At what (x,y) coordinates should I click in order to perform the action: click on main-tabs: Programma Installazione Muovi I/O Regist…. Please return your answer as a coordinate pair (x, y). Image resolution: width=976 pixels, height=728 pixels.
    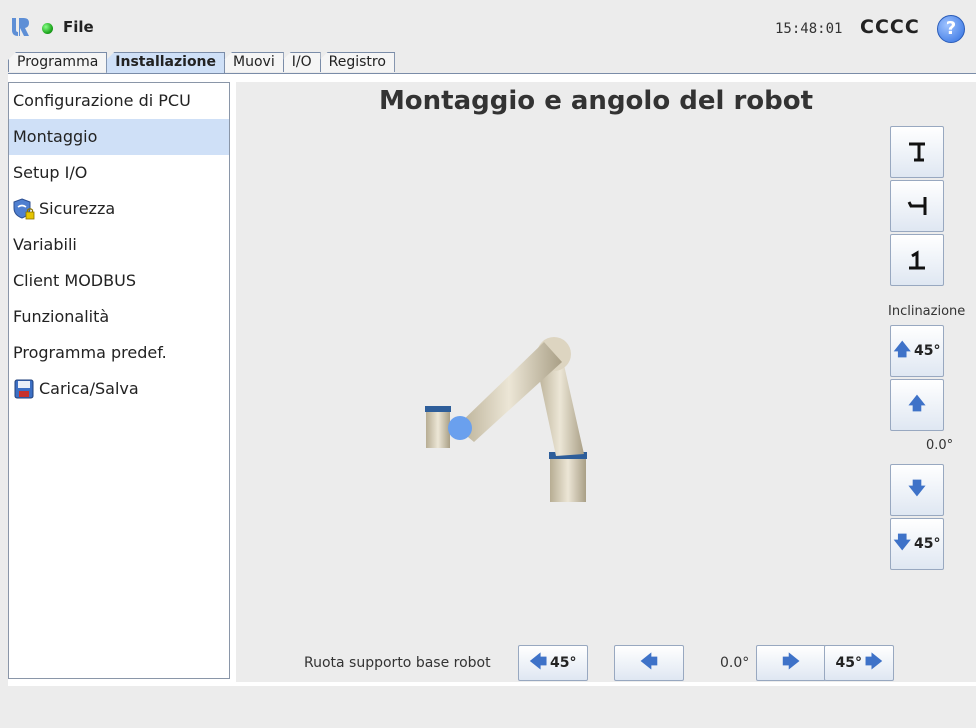
    Looking at the image, I should click on (201, 62).